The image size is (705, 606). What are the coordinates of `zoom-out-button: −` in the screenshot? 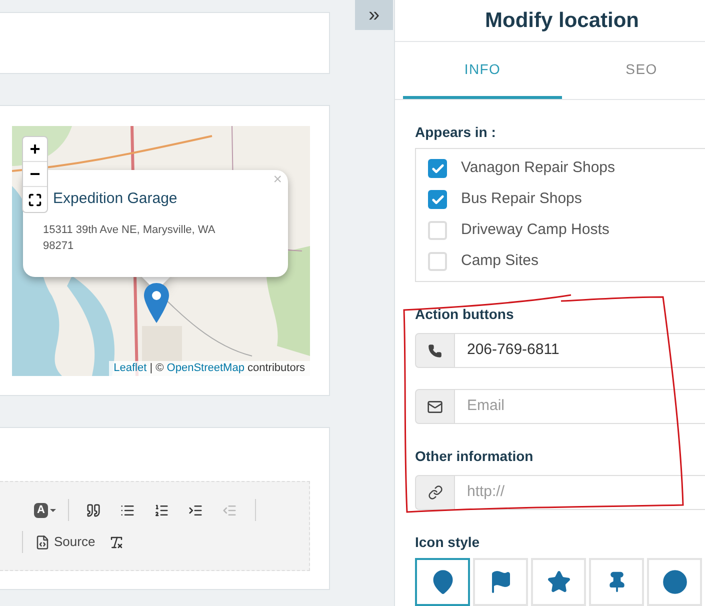 It's located at (35, 174).